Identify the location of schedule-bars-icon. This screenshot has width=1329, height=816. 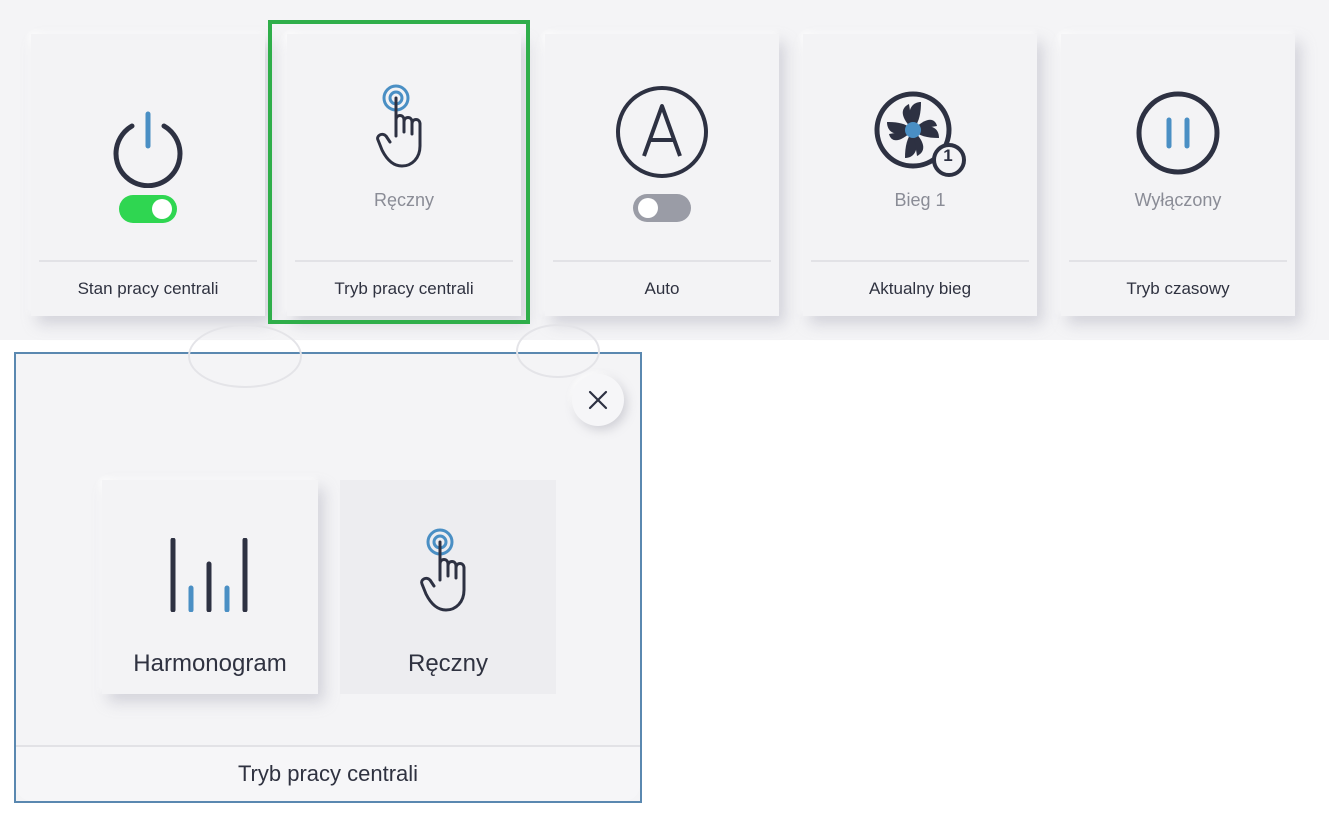
(209, 575).